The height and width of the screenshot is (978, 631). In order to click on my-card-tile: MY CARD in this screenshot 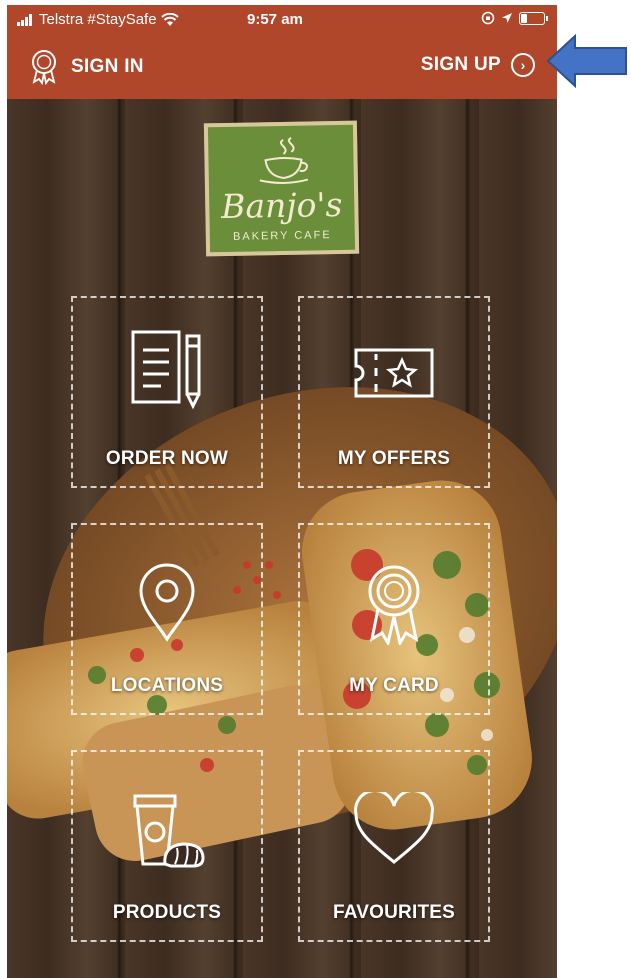, I will do `click(394, 619)`.